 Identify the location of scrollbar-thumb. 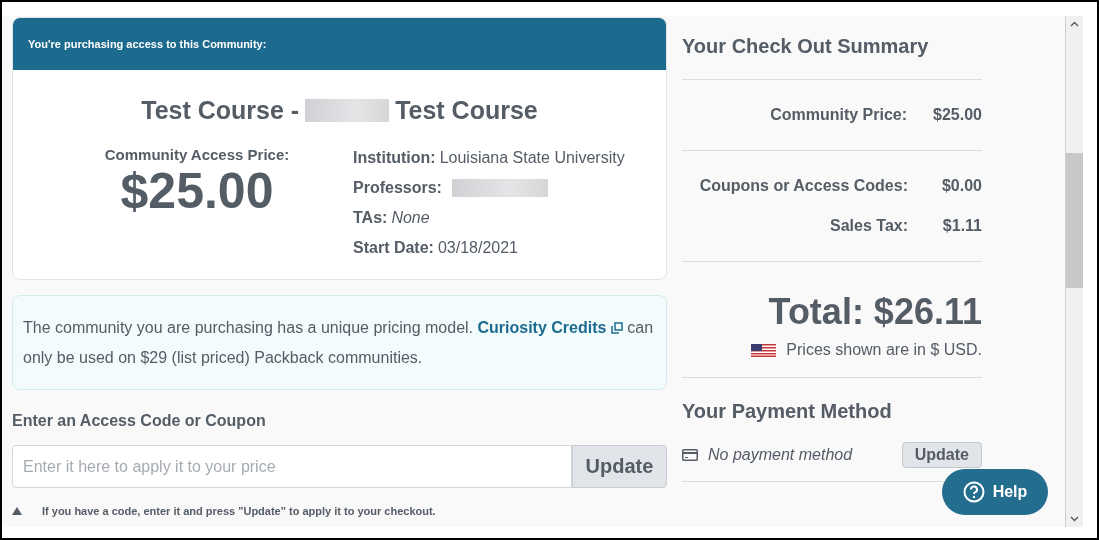
(1074, 220).